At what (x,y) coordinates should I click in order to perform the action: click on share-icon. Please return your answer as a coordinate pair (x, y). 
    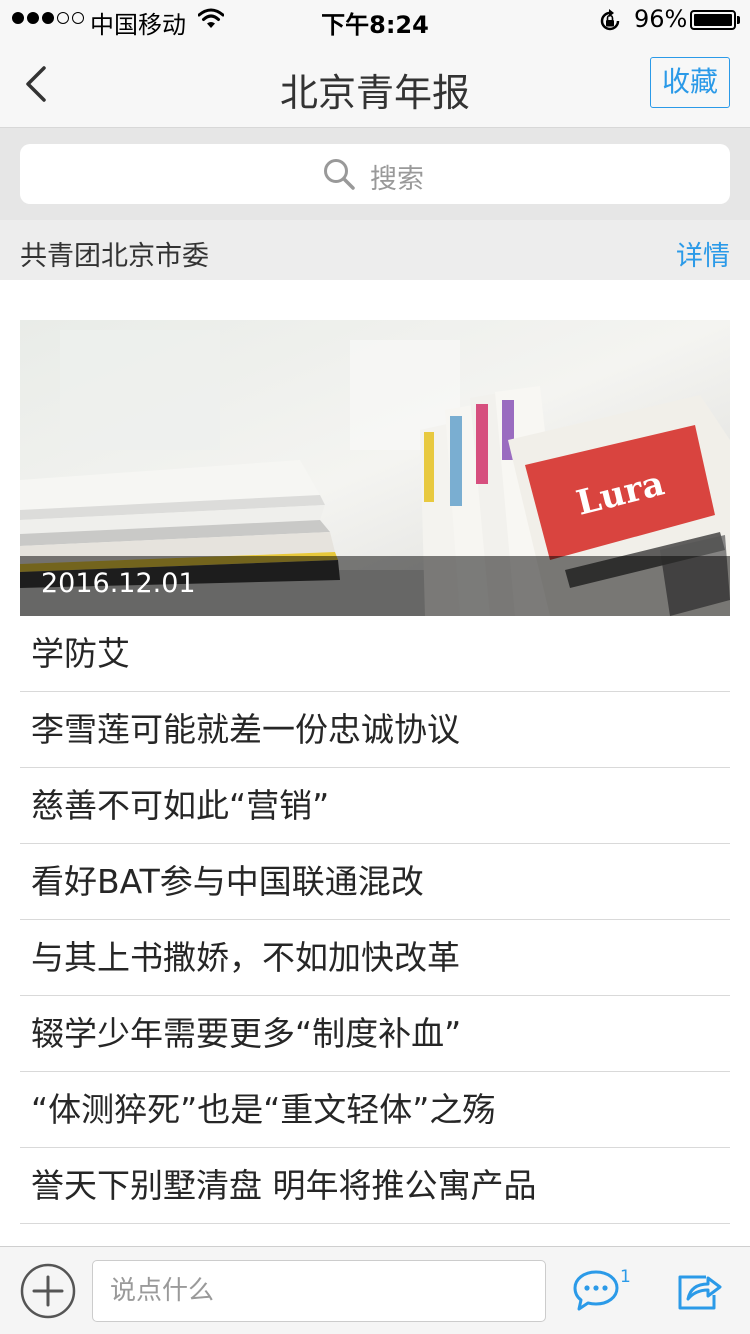
    Looking at the image, I should click on (700, 1292).